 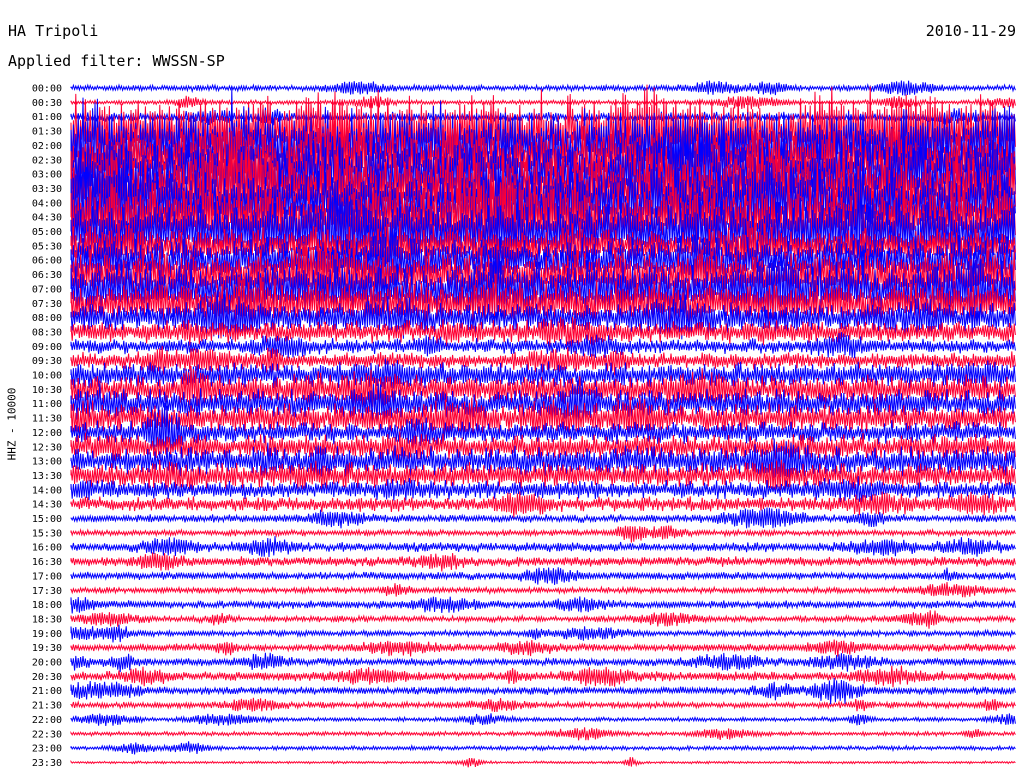 I want to click on time-tick-label: 00:30, so click(x=47, y=103).